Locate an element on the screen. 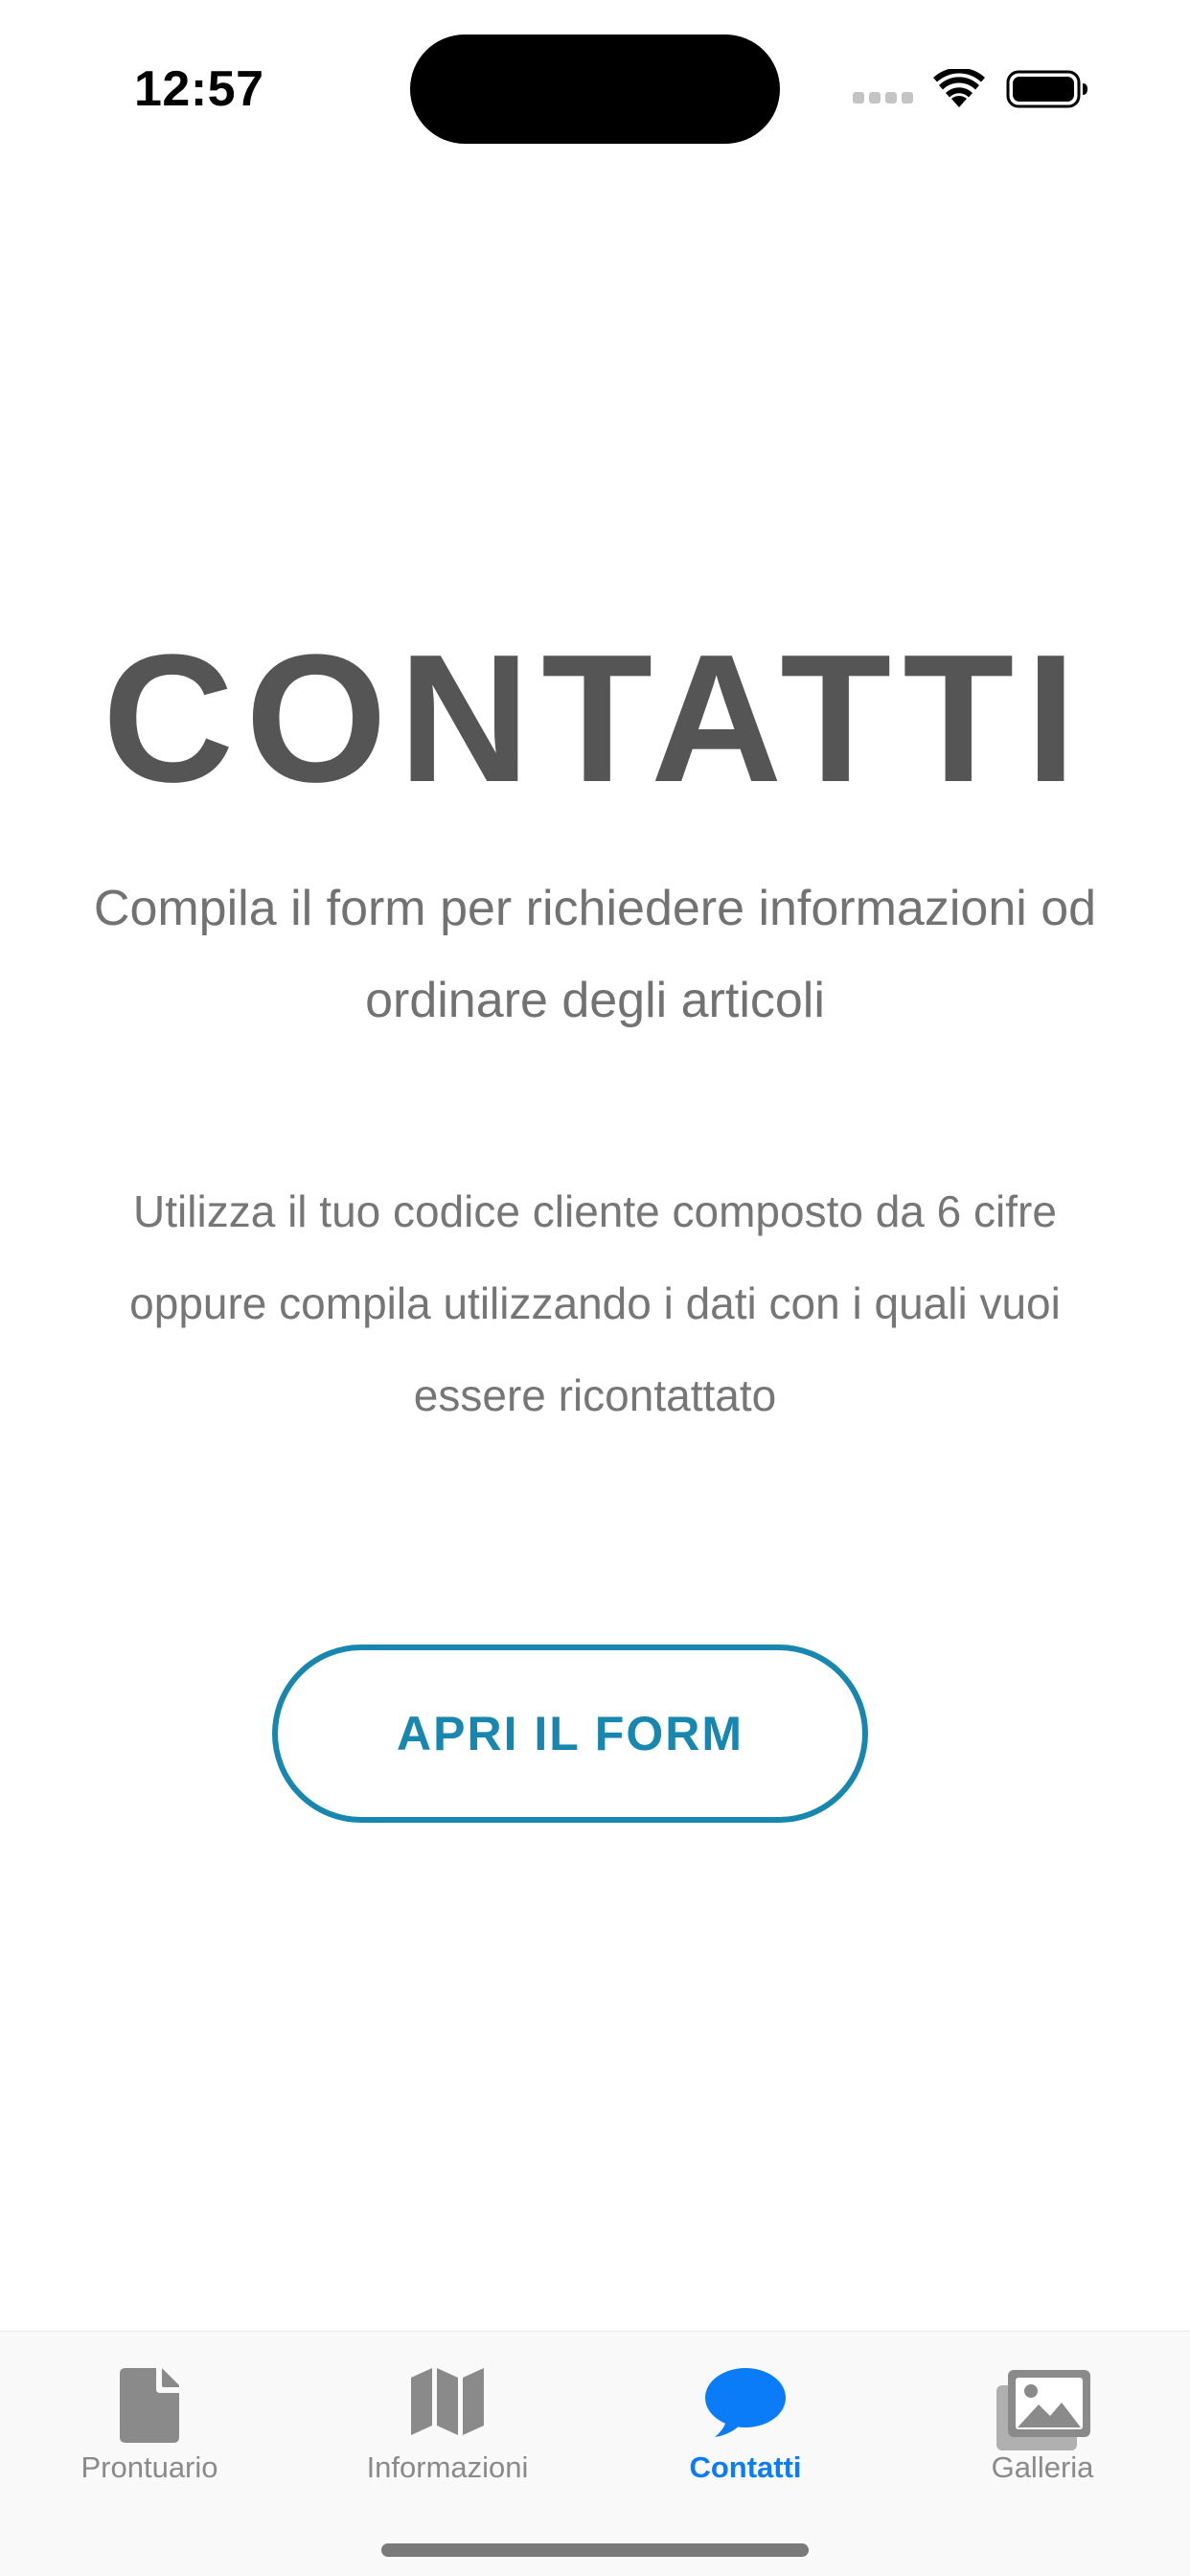  open-form-button: APRI IL FORM is located at coordinates (570, 1733).